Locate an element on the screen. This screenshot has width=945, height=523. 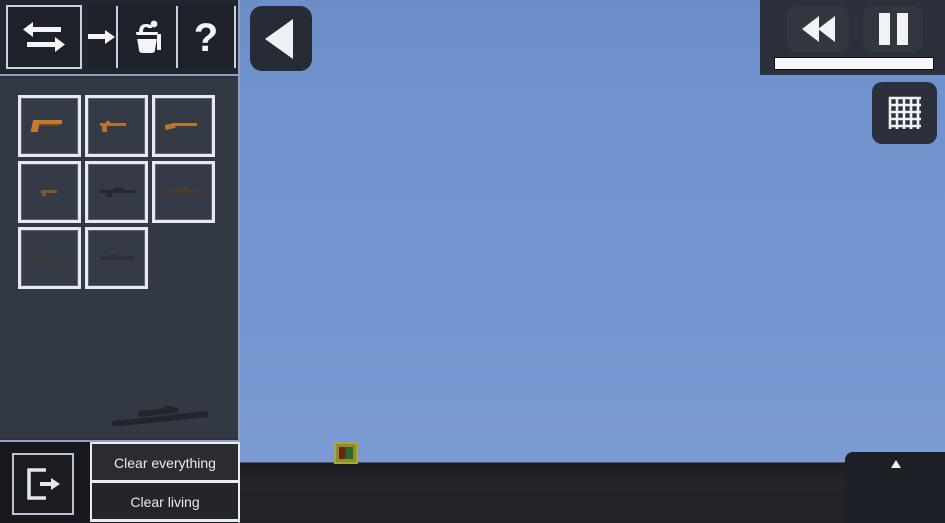
scene-expand-panel is located at coordinates (895, 487).